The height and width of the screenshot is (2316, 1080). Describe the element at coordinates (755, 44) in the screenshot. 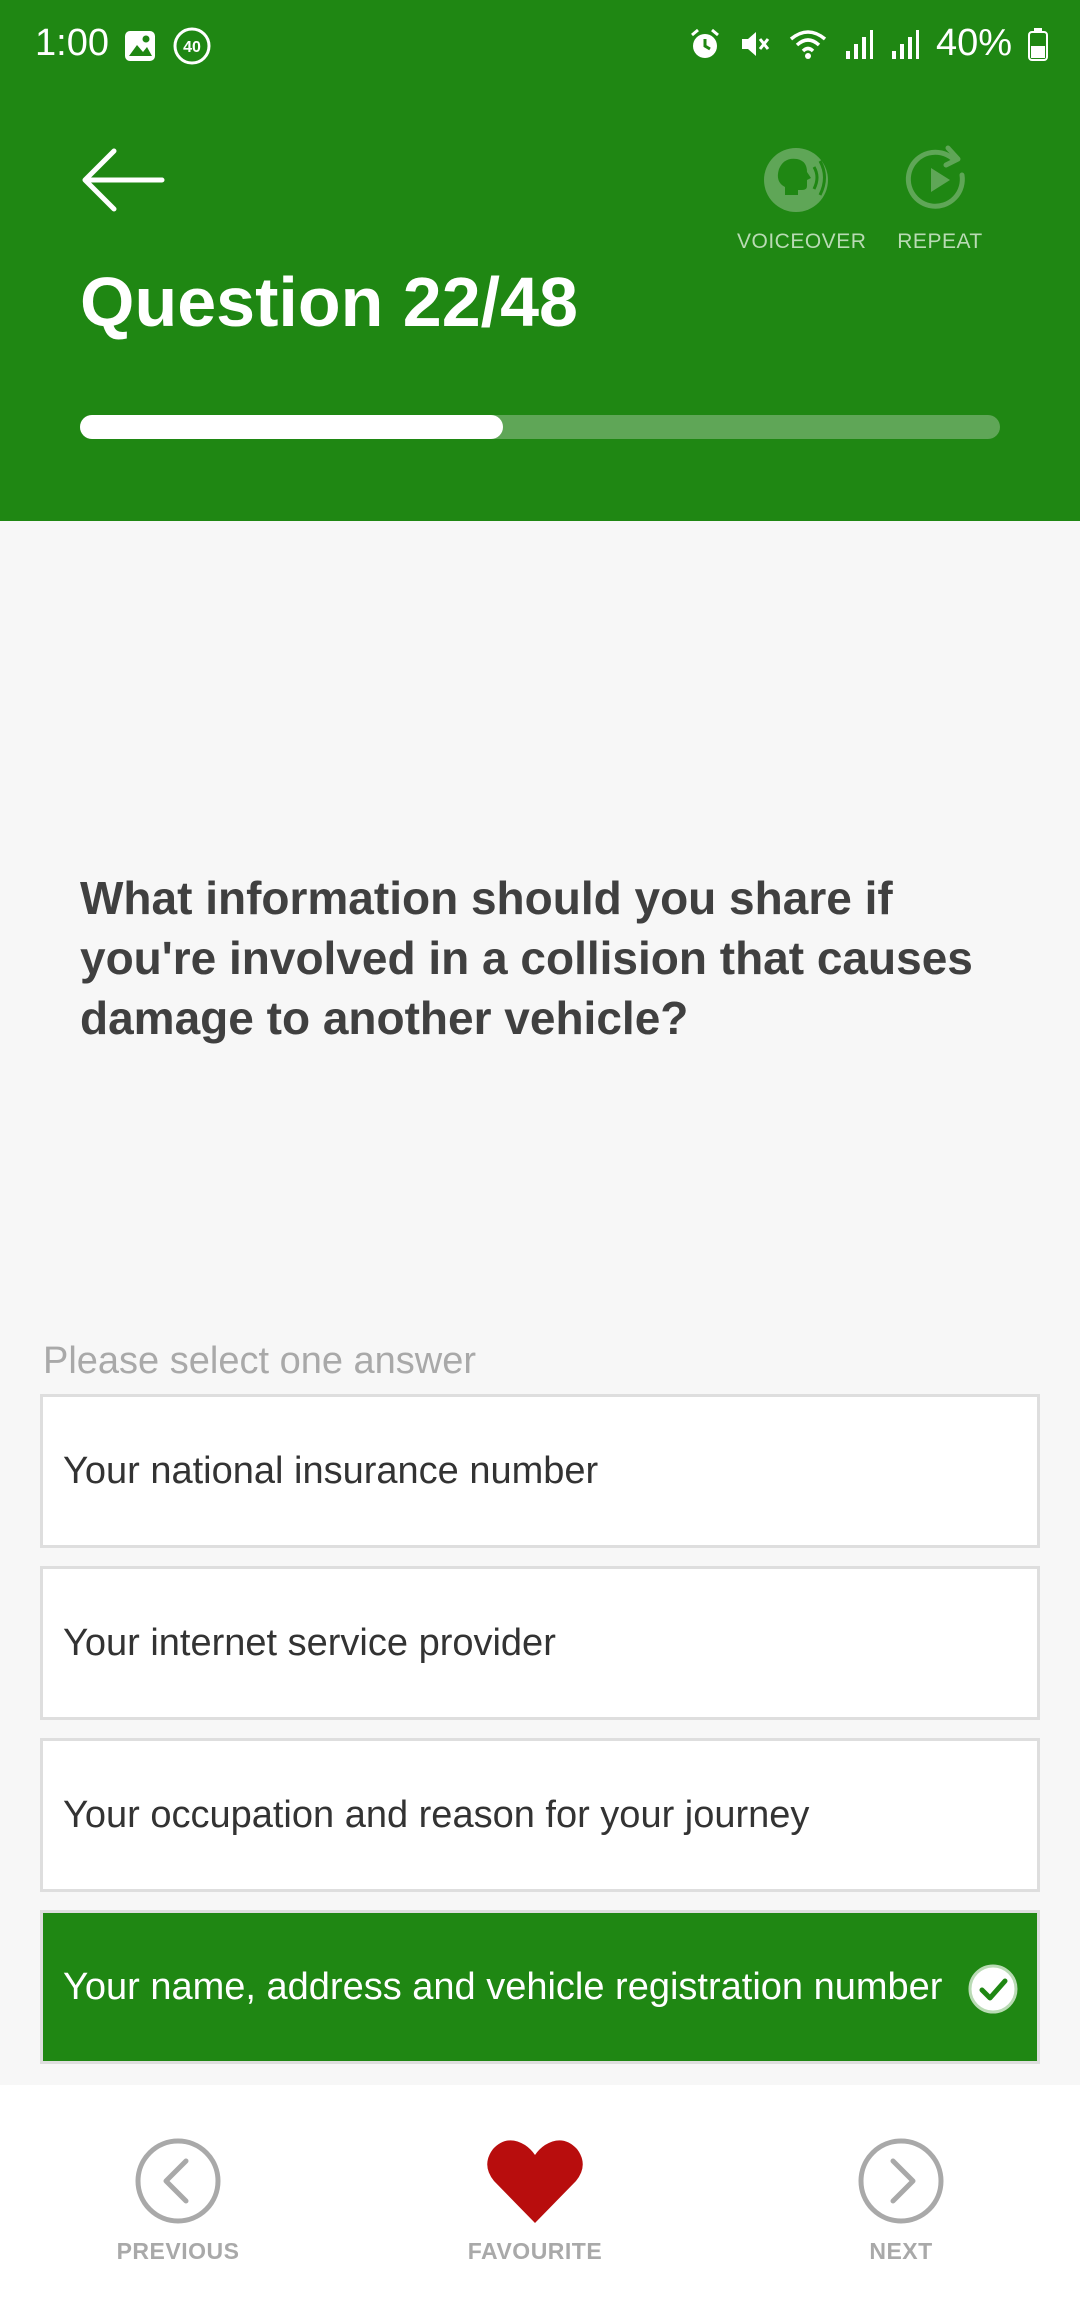

I see `mute-icon` at that location.